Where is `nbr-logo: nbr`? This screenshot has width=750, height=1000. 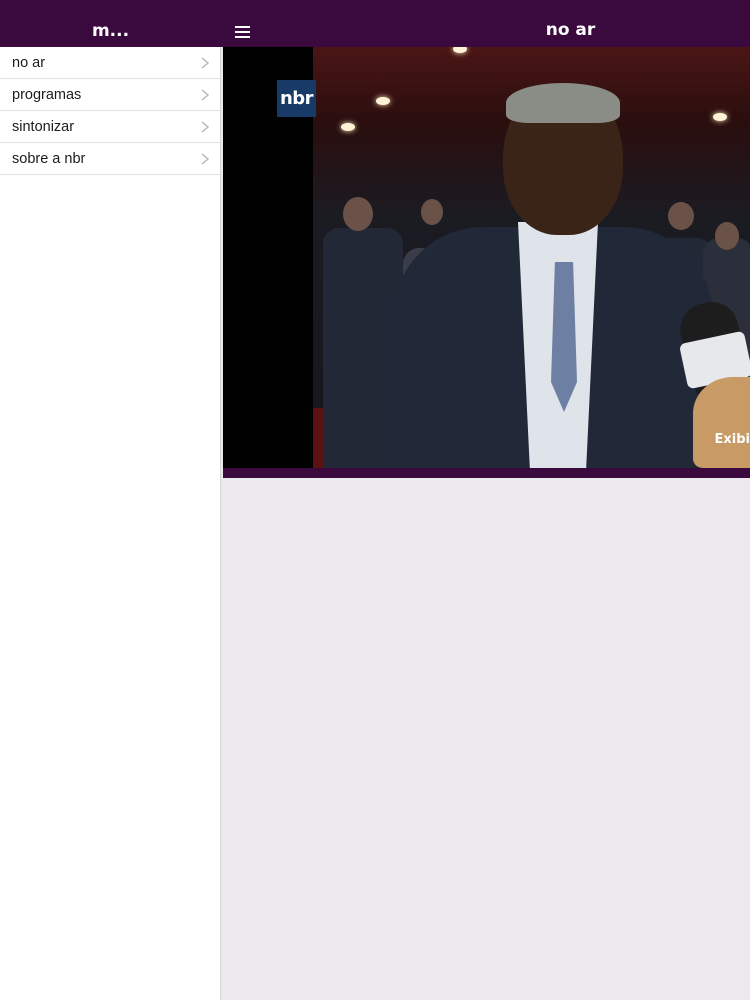
nbr-logo: nbr is located at coordinates (296, 98).